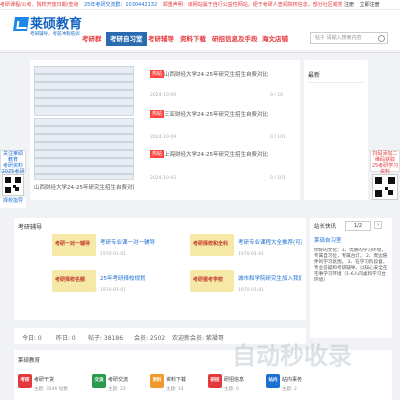 This screenshot has width=400, height=400. I want to click on watermark-text: 自动秒收录, so click(292, 356).